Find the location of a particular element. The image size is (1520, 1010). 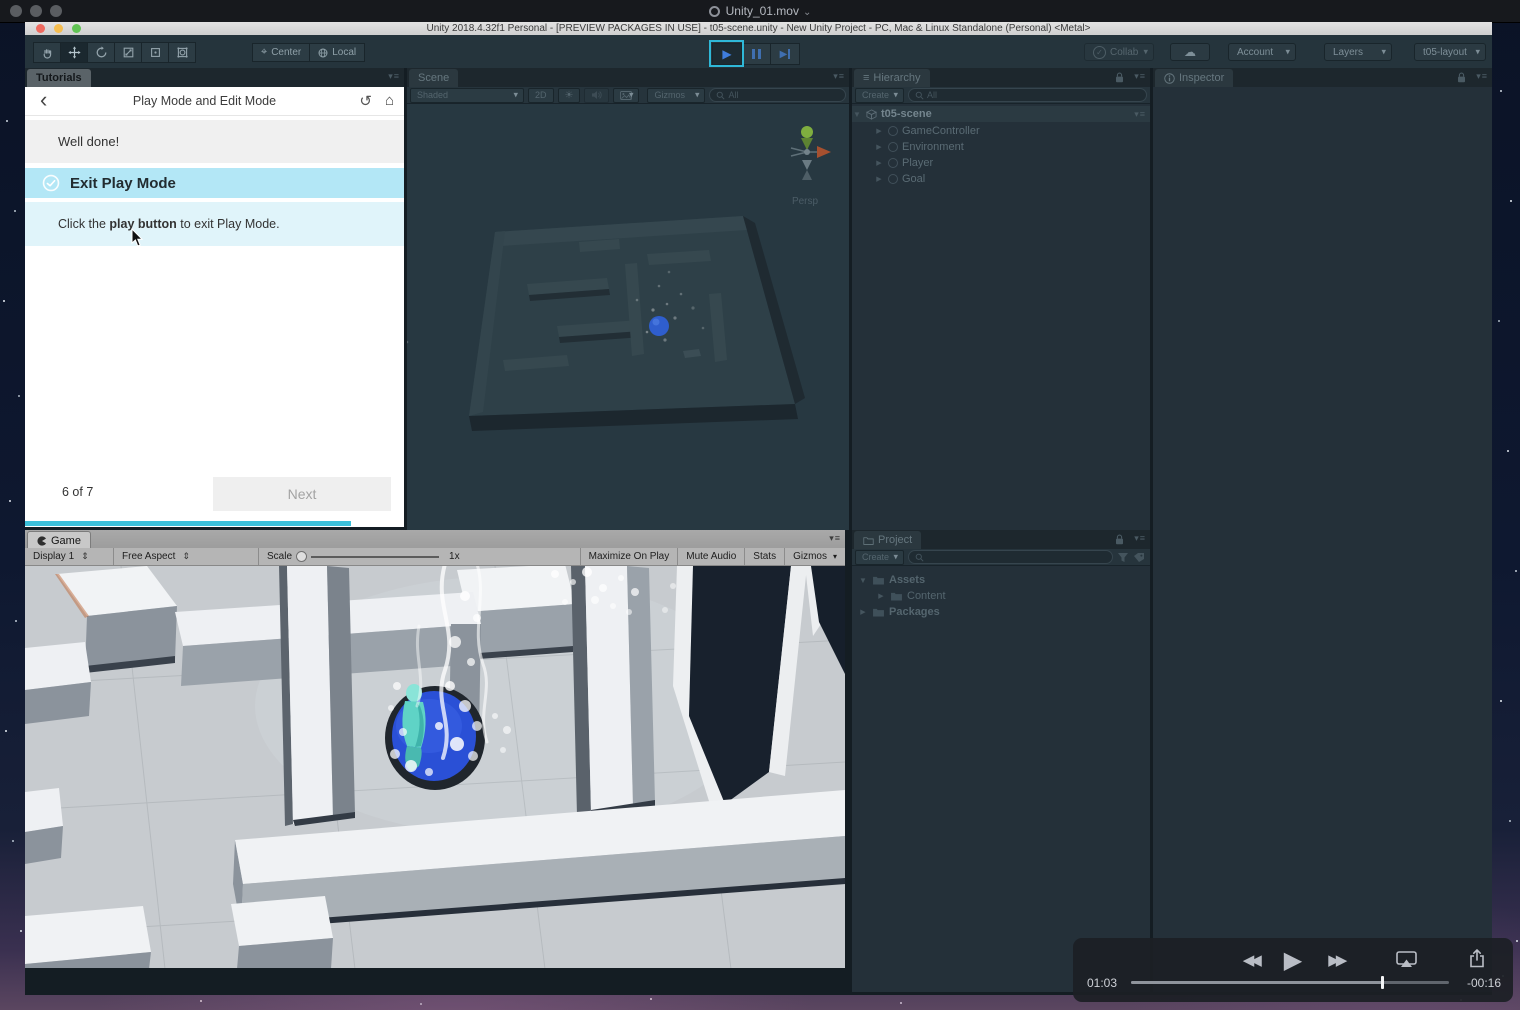

display-dropdown: Display 1 is located at coordinates (69, 556).